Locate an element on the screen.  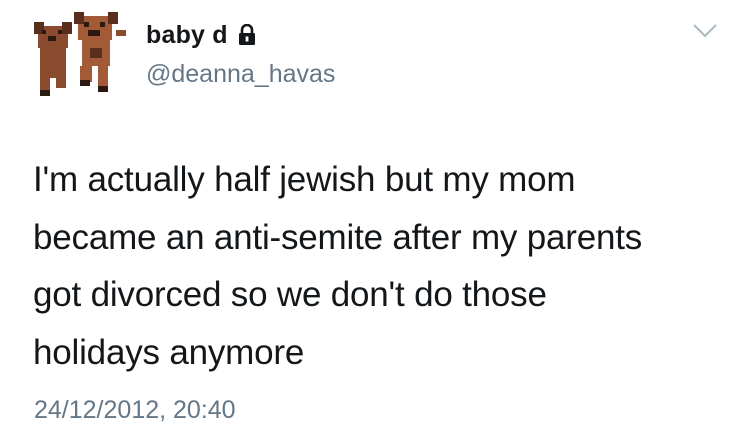
tweet-text-line: I'm actually half jewish but my mom is located at coordinates (304, 179).